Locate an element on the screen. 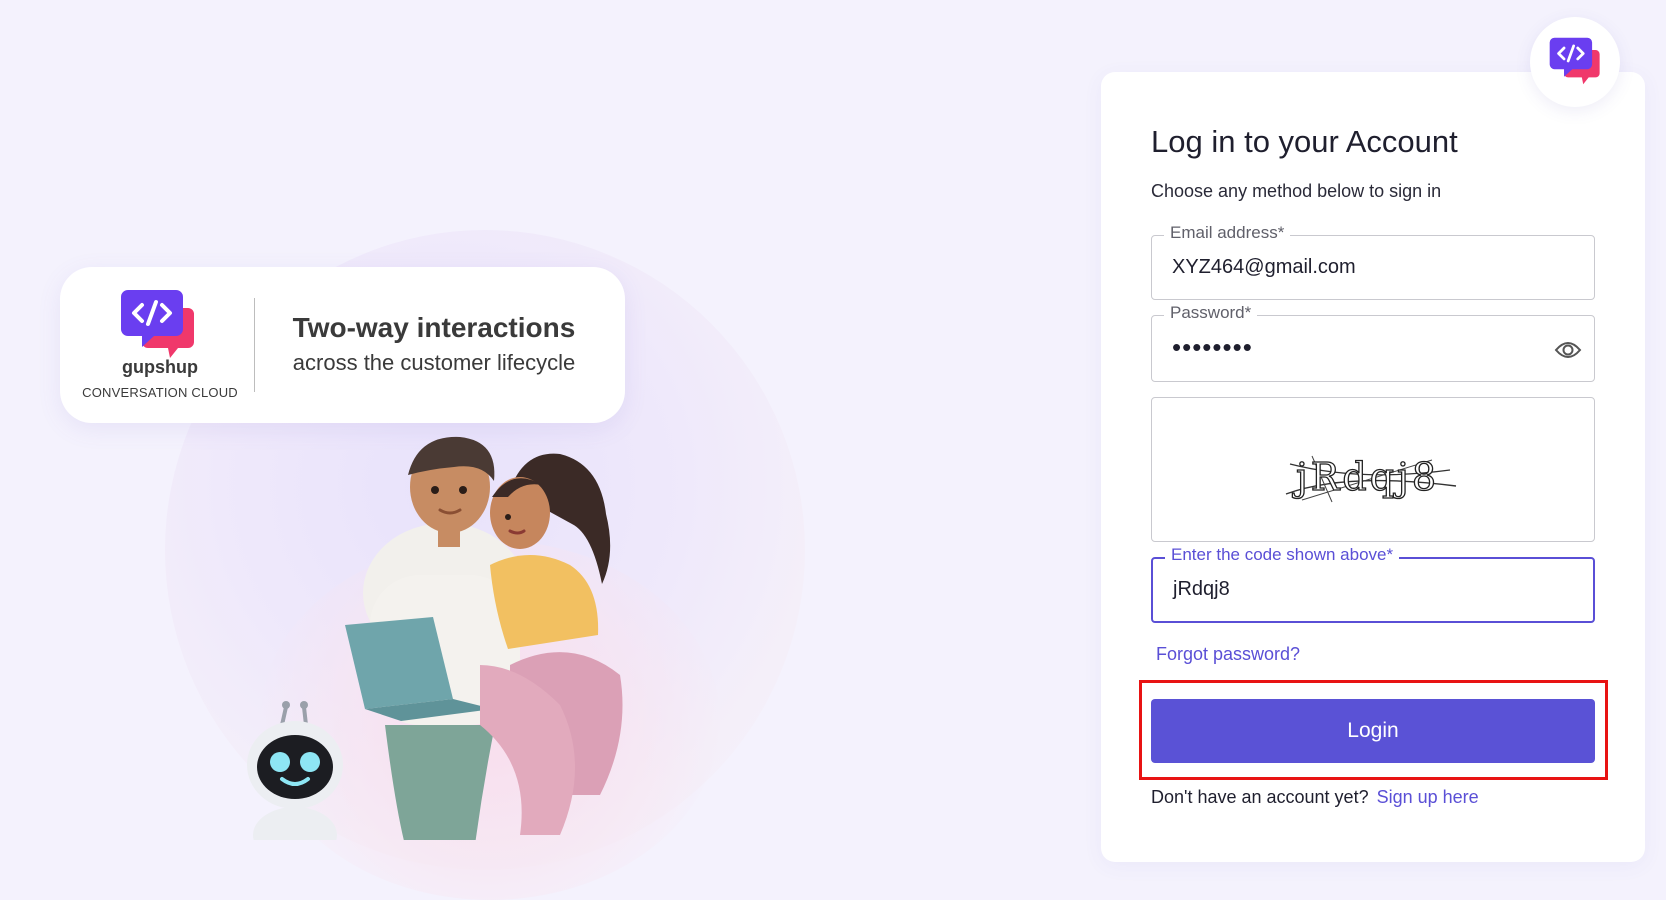  gupshup-logo-icon is located at coordinates (157, 324).